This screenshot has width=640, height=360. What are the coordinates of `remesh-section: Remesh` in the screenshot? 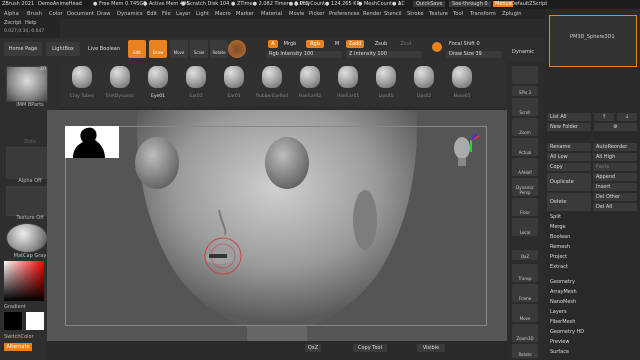 It's located at (560, 247).